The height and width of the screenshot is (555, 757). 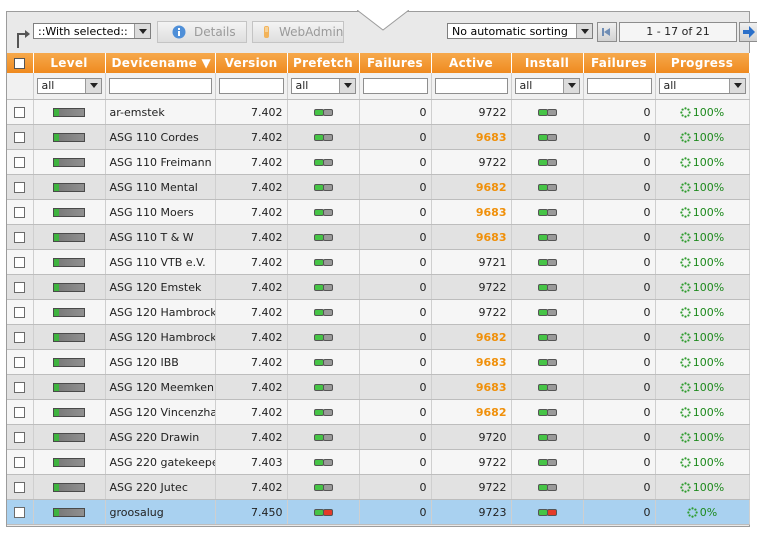 I want to click on device-name: ASG 220 Jutec, so click(x=160, y=487).